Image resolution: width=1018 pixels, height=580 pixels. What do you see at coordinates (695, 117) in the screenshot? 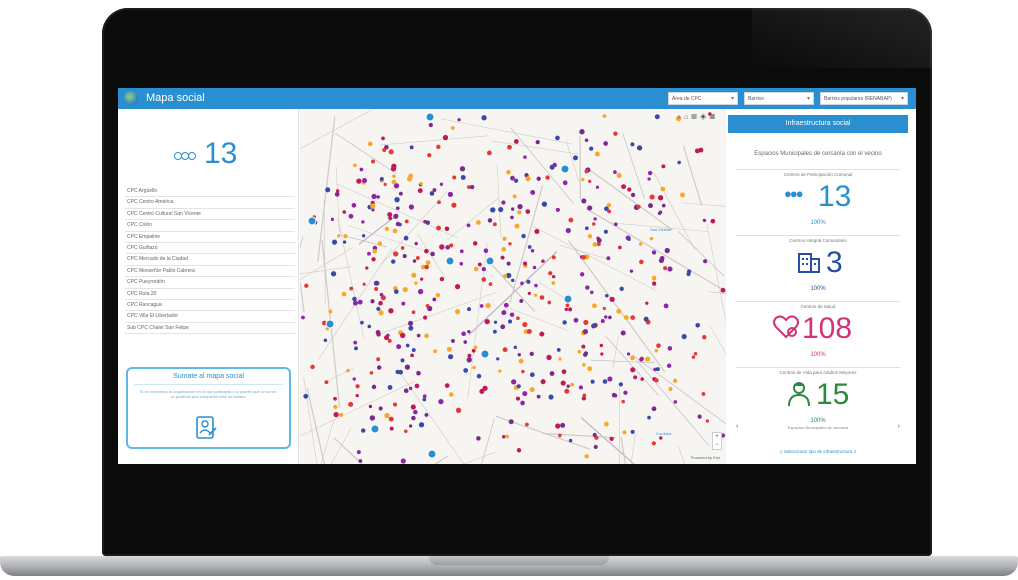
I see `layers-icon: ▤` at bounding box center [695, 117].